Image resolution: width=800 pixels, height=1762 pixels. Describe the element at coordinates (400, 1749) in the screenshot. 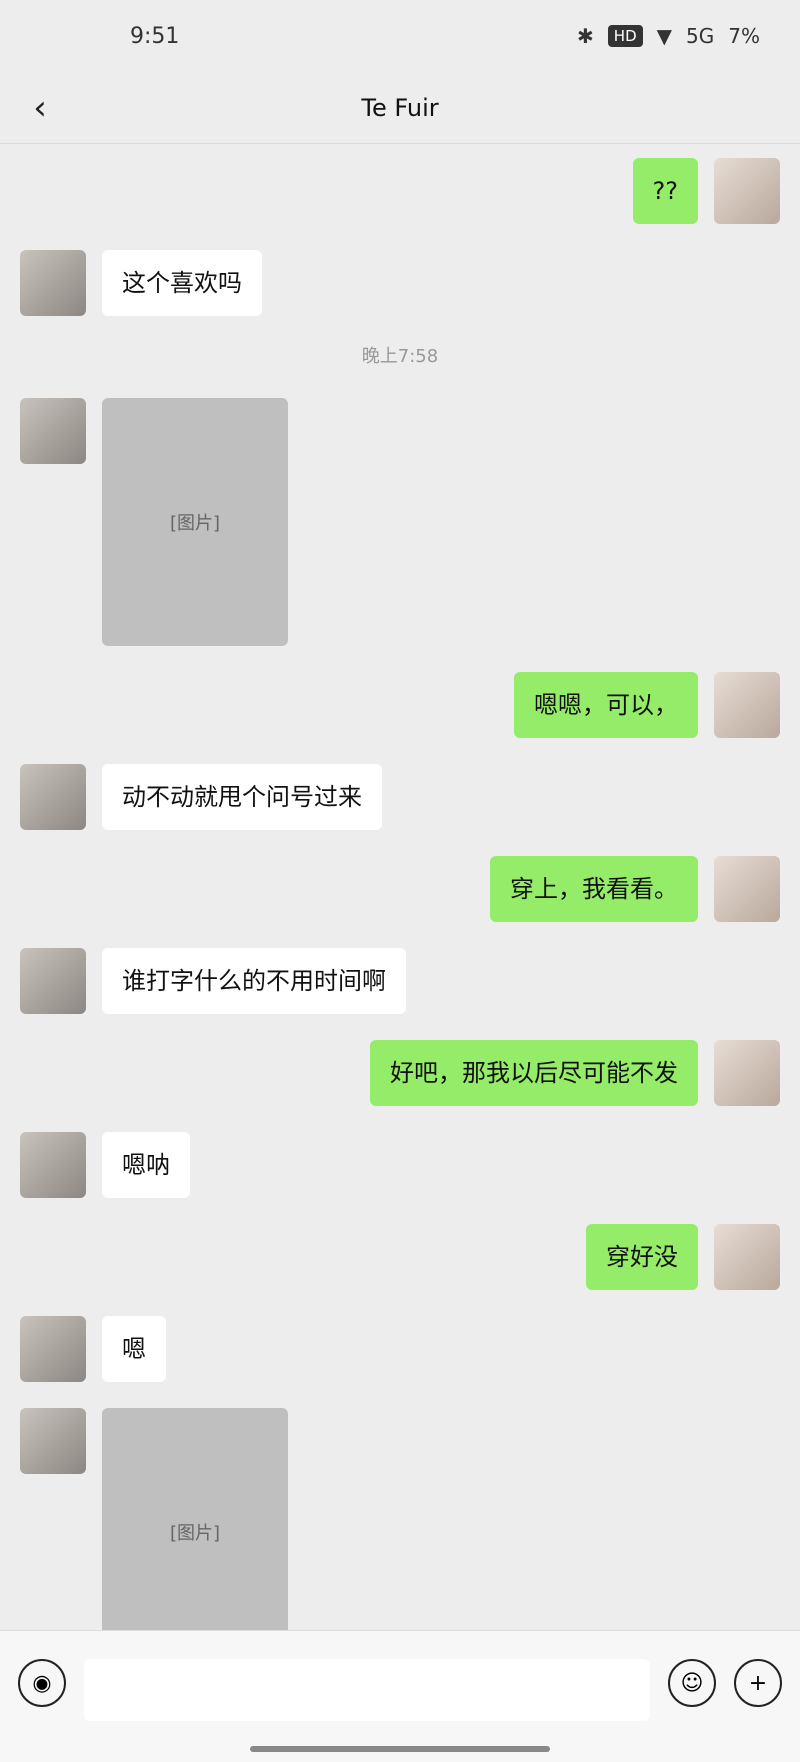

I see `home-indicator` at that location.